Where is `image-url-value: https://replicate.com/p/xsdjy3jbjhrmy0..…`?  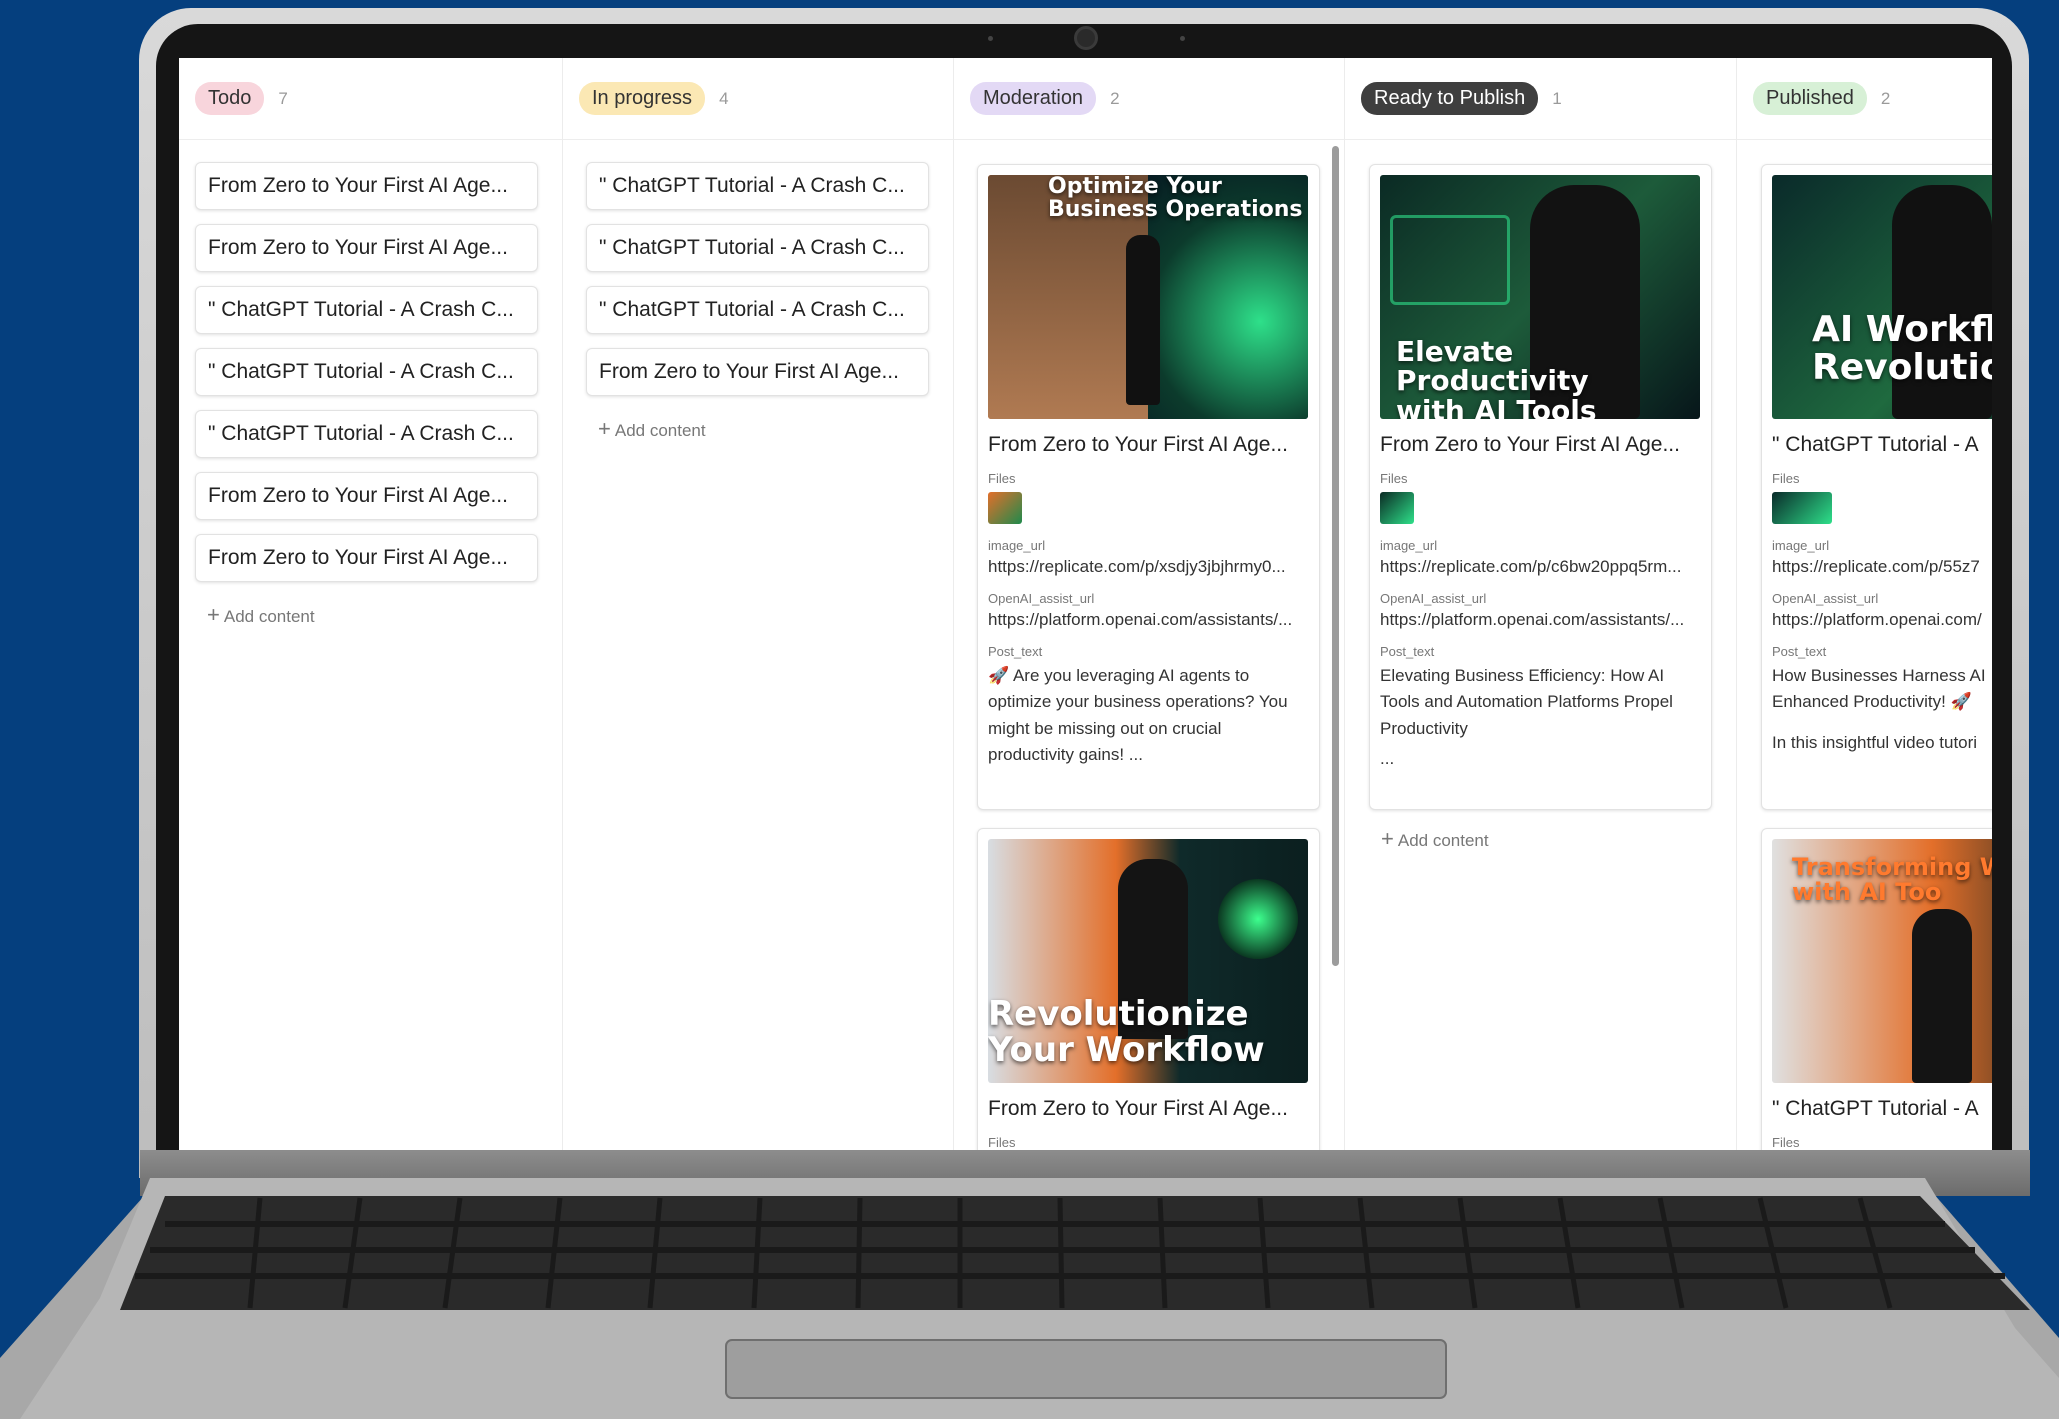 image-url-value: https://replicate.com/p/xsdjy3jbjhrmy0..… is located at coordinates (1148, 567).